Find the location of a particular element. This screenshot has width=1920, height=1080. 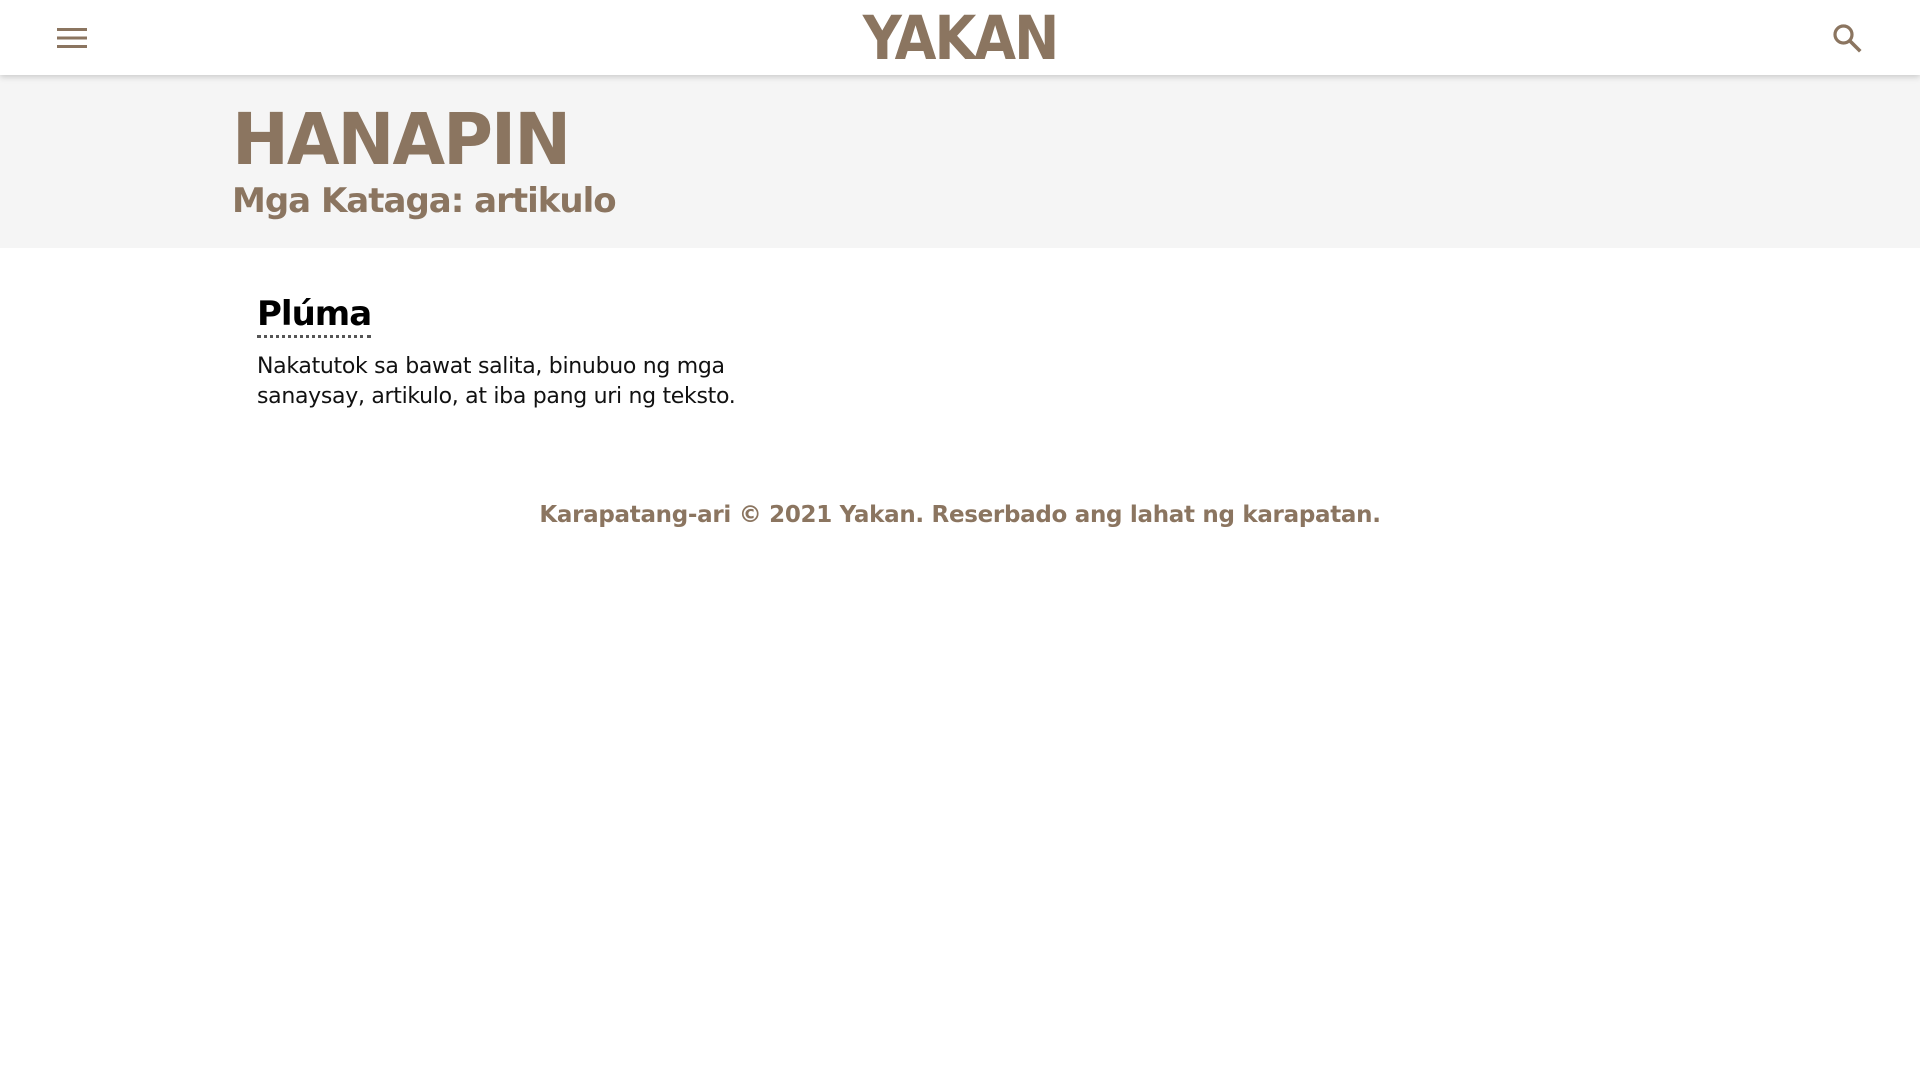

hamburger-menu-icon is located at coordinates (72, 38).